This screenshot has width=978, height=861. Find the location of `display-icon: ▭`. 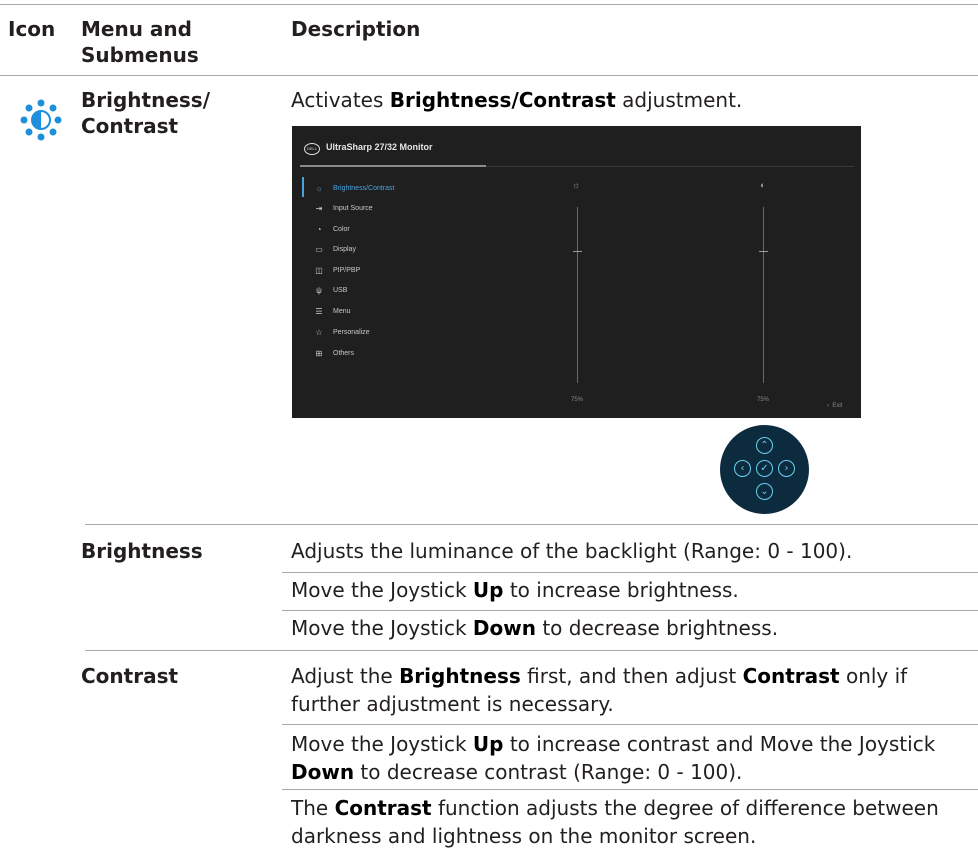

display-icon: ▭ is located at coordinates (319, 249).